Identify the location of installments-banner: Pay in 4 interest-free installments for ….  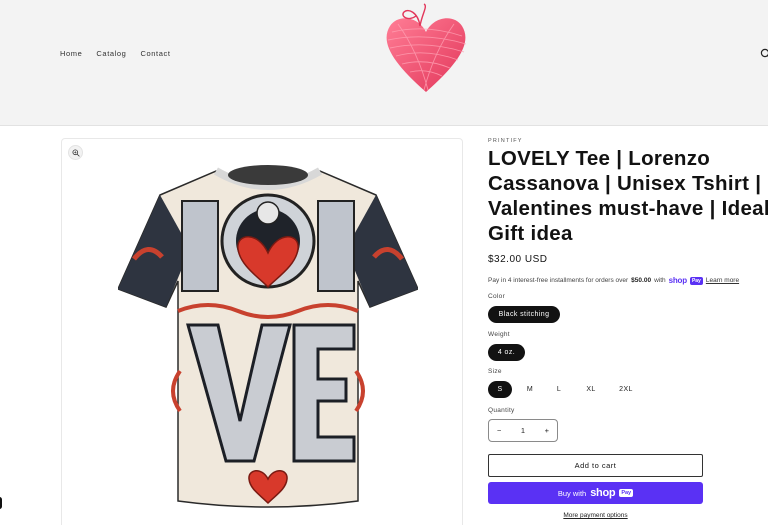
(613, 280).